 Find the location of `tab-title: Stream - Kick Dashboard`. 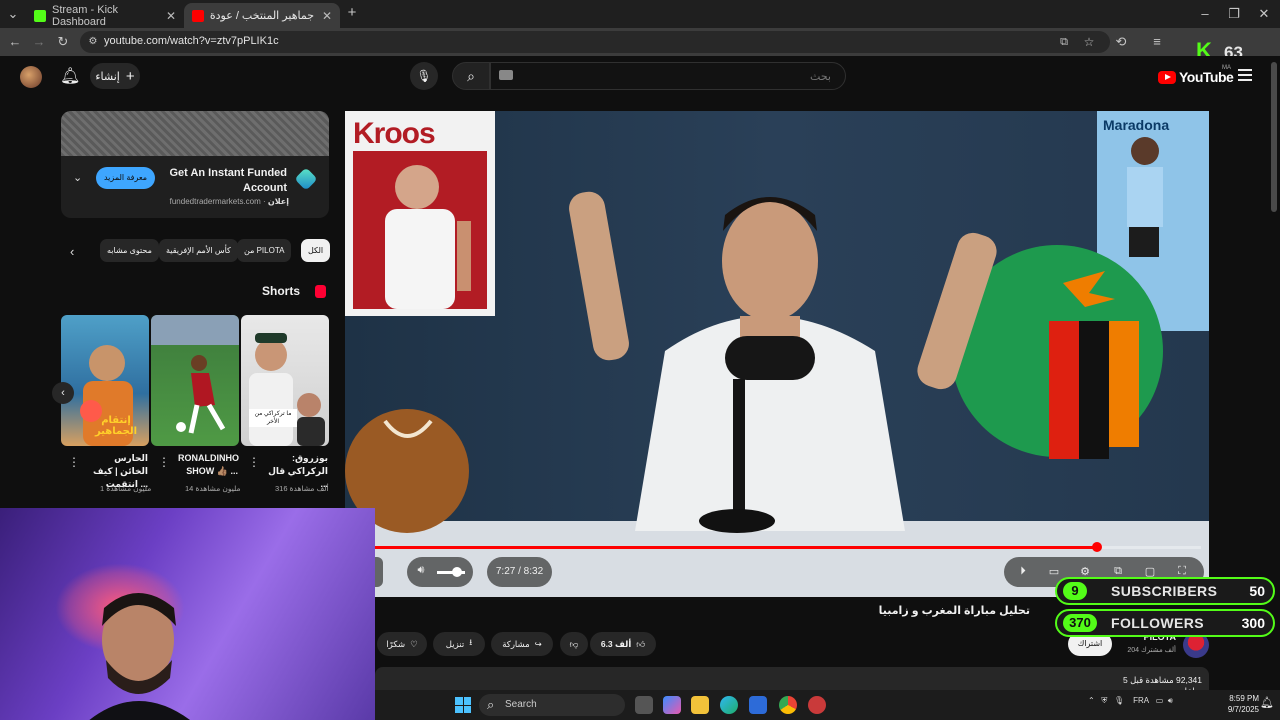

tab-title: Stream - Kick Dashboard is located at coordinates (85, 15).